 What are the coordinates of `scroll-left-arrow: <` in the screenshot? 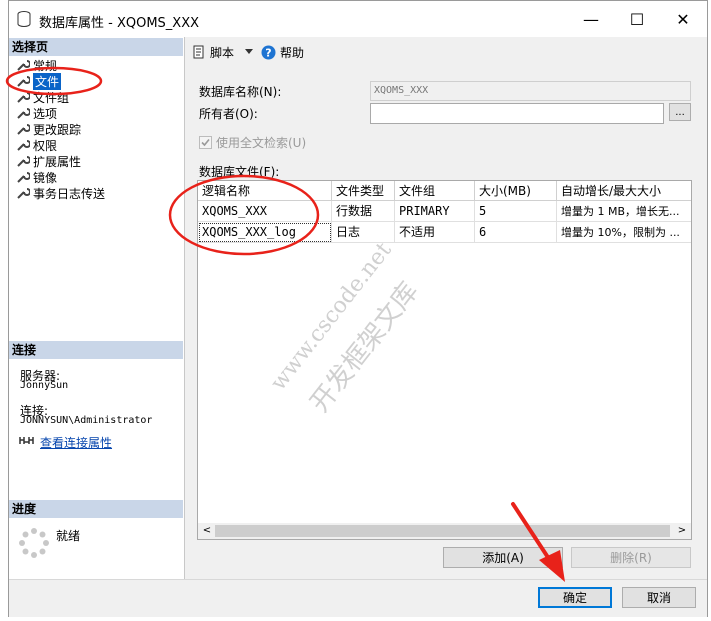 It's located at (207, 531).